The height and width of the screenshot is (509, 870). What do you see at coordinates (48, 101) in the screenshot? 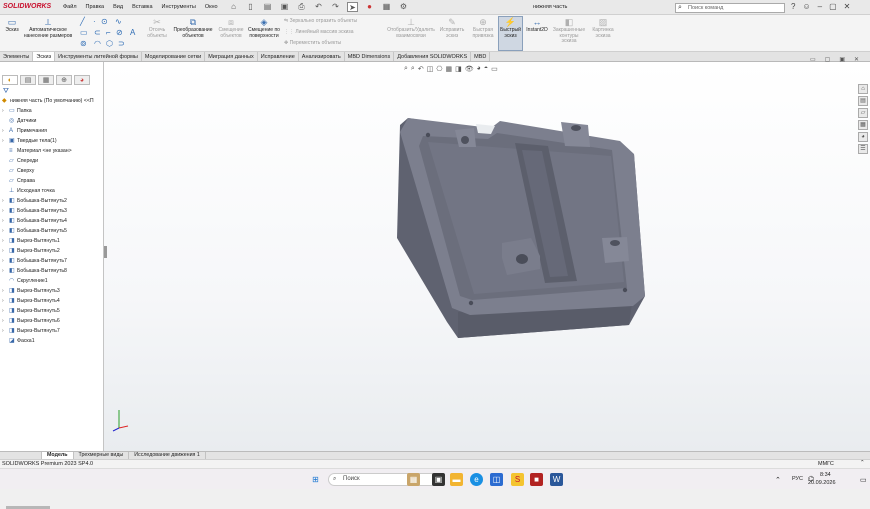
I see `tree-root: ◆ нижняя часть (По умолчанию) <<П` at bounding box center [48, 101].